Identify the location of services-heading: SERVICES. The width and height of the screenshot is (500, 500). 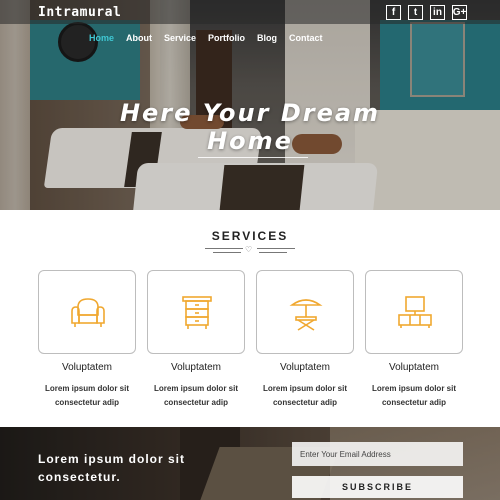
(250, 236).